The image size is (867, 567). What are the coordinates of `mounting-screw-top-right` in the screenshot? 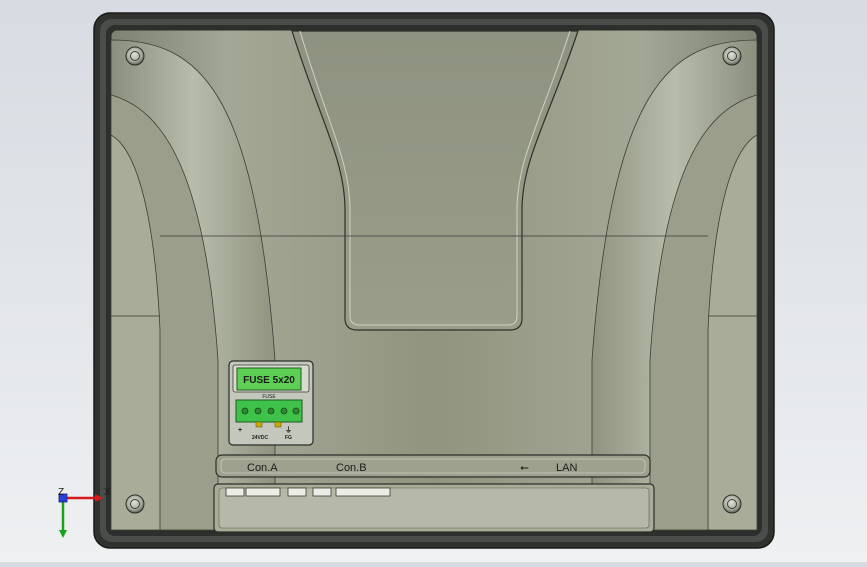 It's located at (732, 56).